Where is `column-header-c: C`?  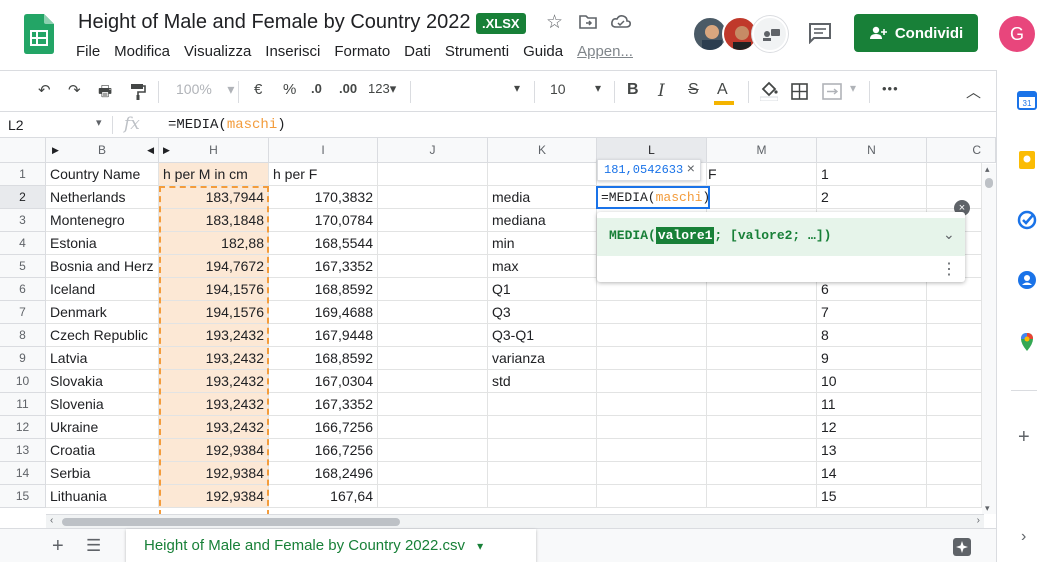 column-header-c: C is located at coordinates (961, 150).